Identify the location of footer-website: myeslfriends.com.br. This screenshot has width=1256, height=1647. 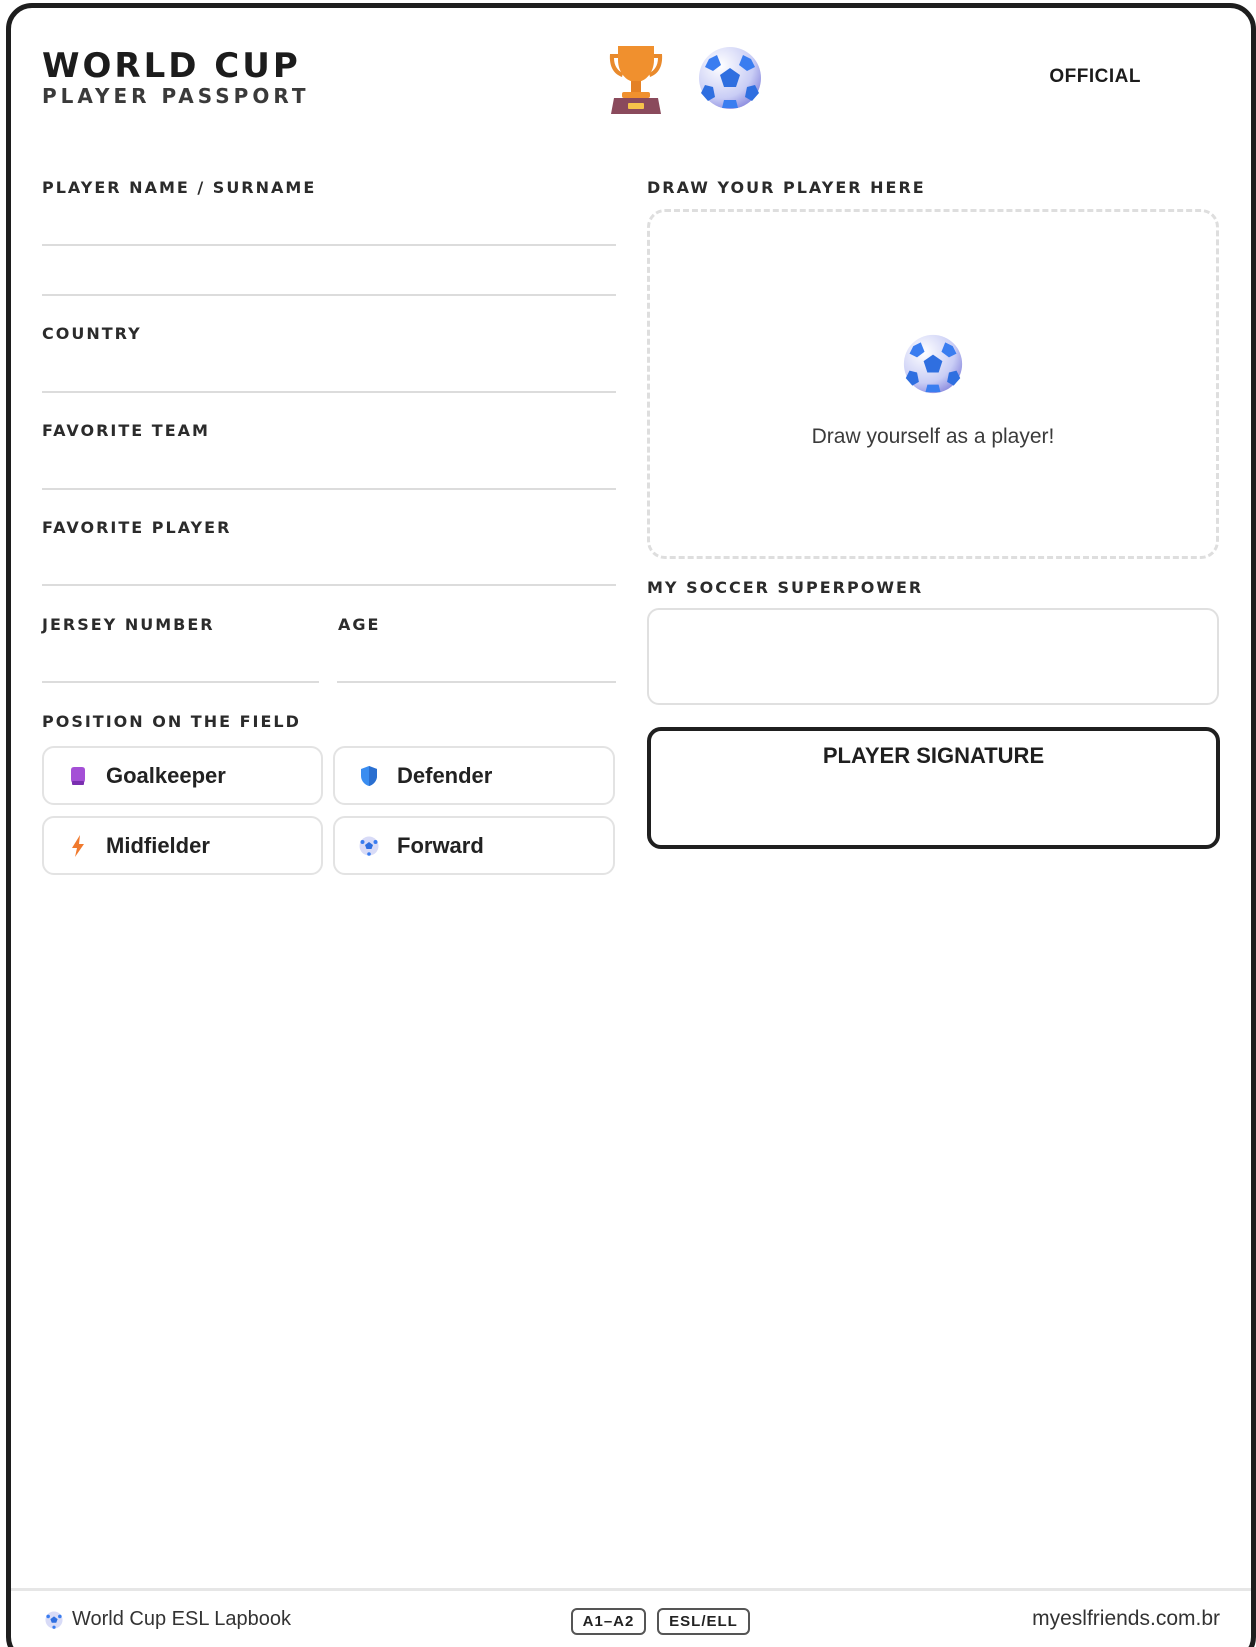
(1126, 1619).